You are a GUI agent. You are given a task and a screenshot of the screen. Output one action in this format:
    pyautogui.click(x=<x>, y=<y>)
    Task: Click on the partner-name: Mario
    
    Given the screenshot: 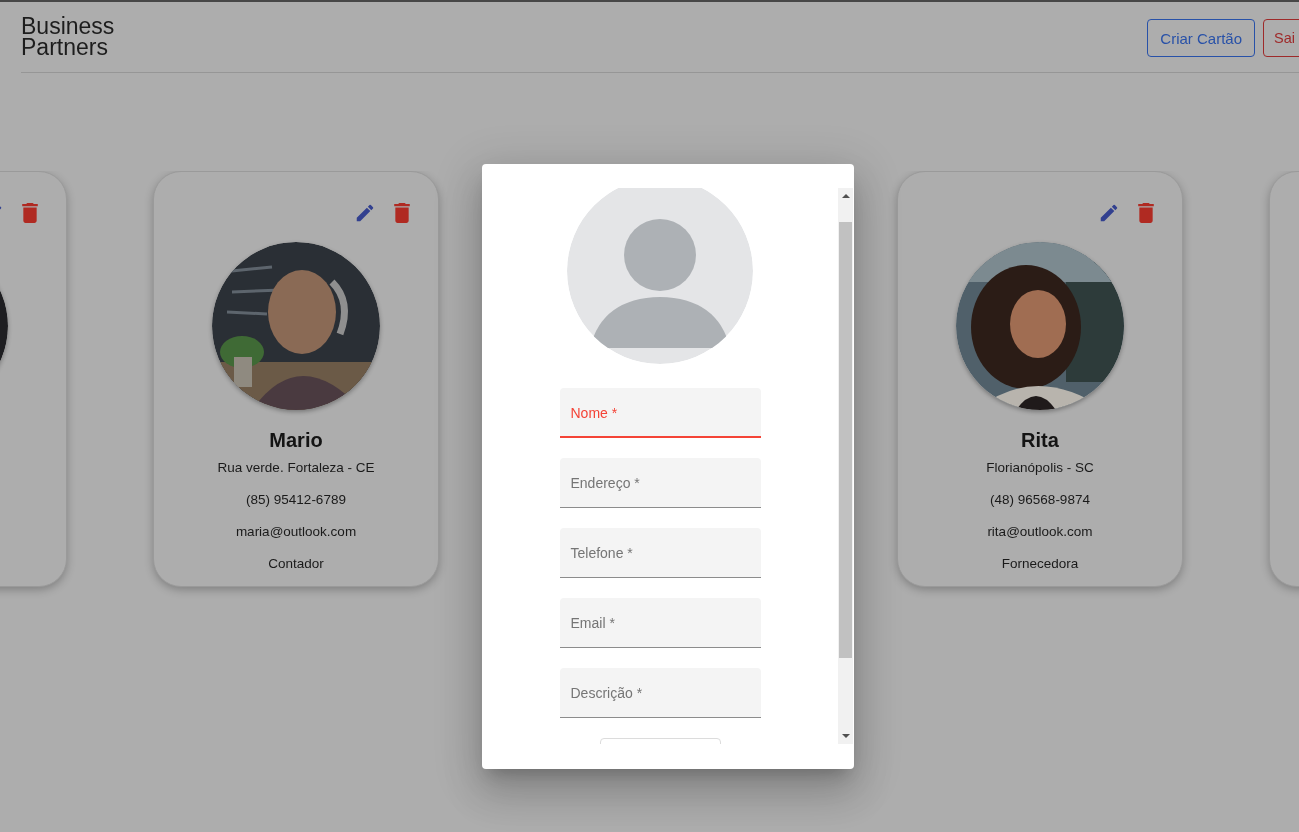 What is the action you would take?
    pyautogui.click(x=296, y=440)
    